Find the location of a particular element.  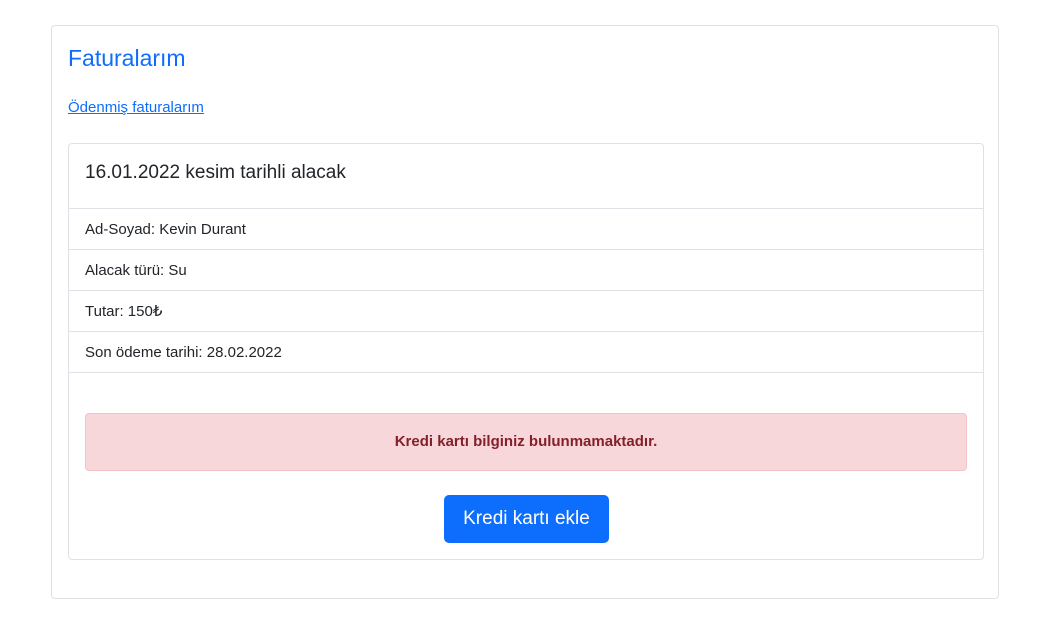

detail-item-name: Ad-Soyad: Kevin Durant is located at coordinates (526, 229).